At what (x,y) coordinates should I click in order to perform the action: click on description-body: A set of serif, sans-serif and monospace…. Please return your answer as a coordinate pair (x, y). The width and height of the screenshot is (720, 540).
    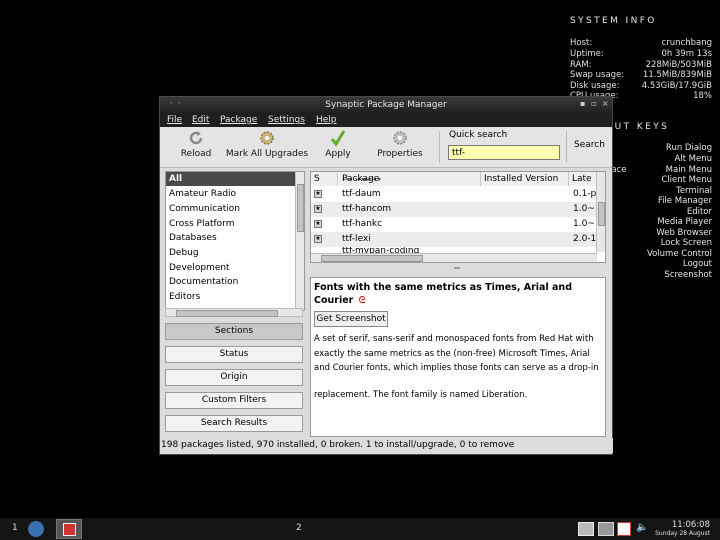
    Looking at the image, I should click on (456, 353).